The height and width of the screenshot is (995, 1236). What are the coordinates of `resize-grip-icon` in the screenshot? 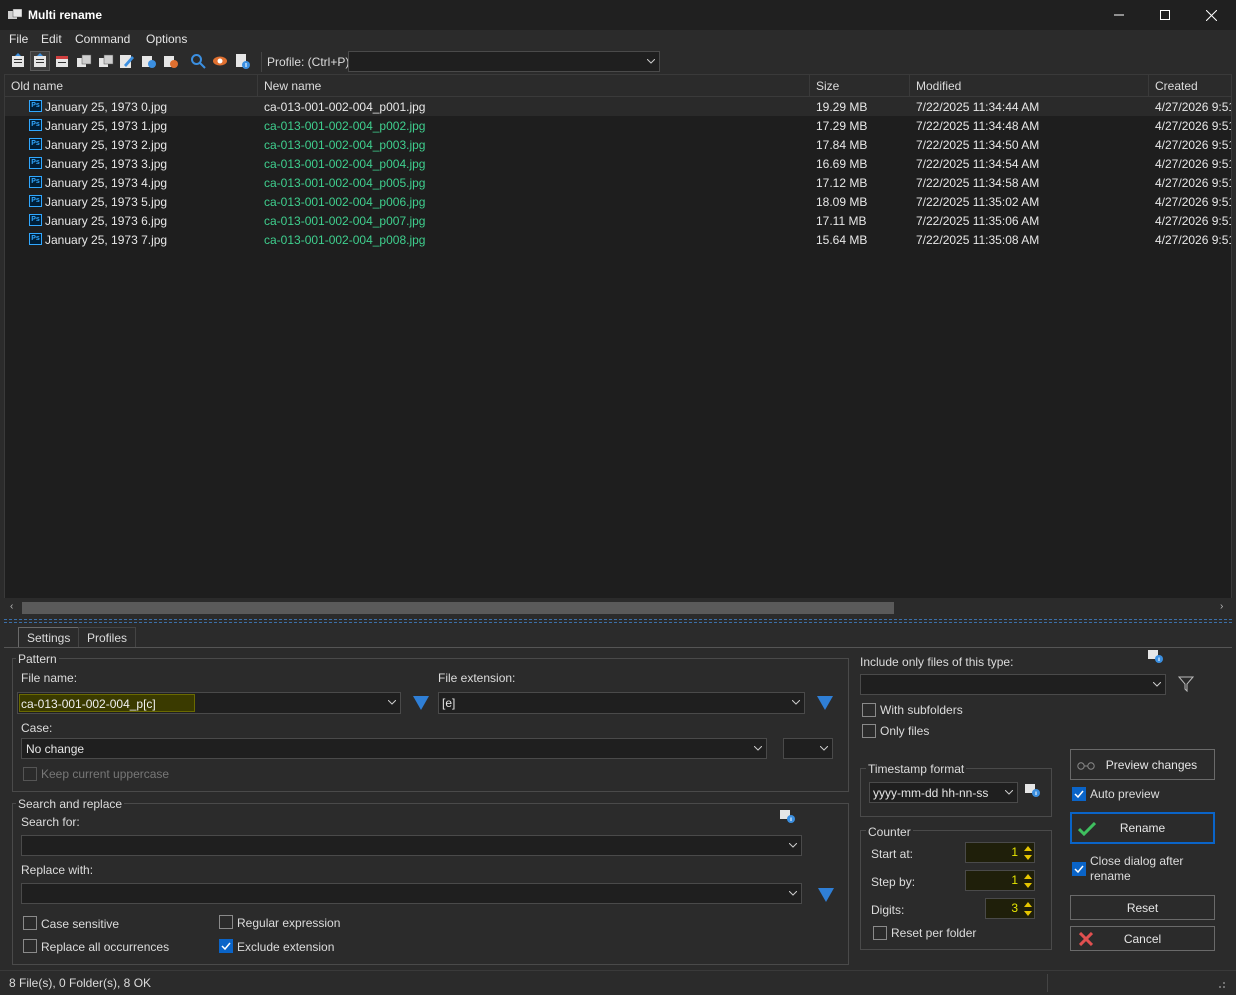 It's located at (1221, 984).